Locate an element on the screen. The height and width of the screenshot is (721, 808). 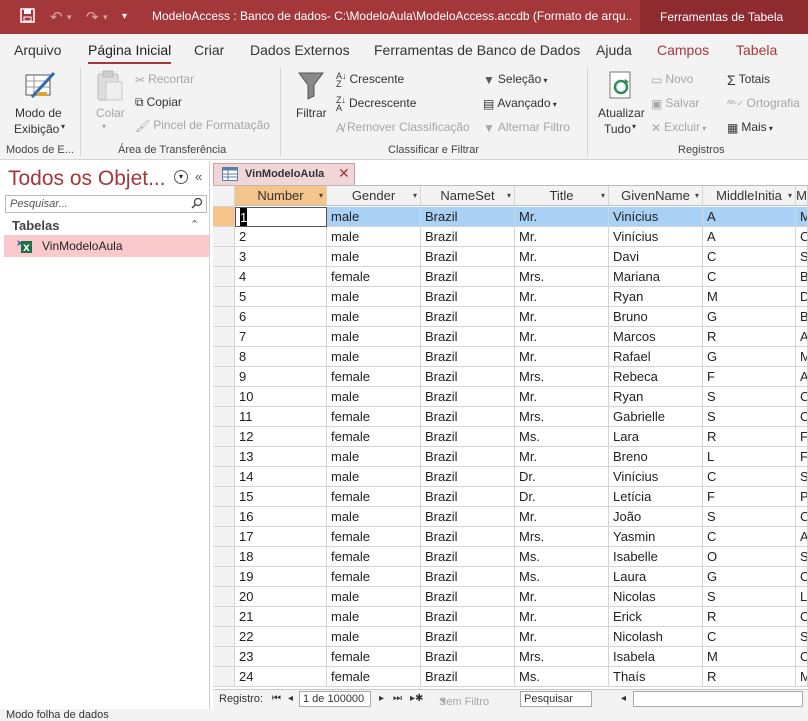
table-cell: Marcos is located at coordinates (656, 337).